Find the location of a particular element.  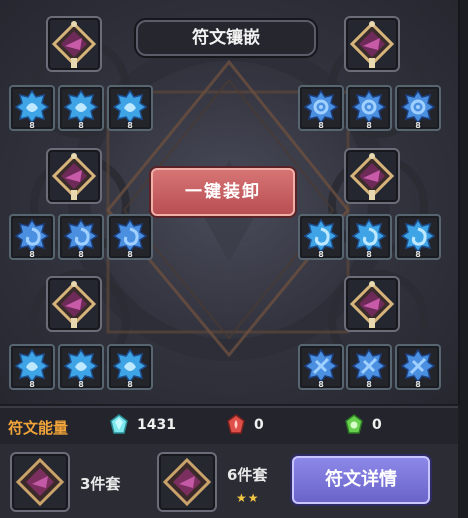

set-6-rune-slot is located at coordinates (187, 482).